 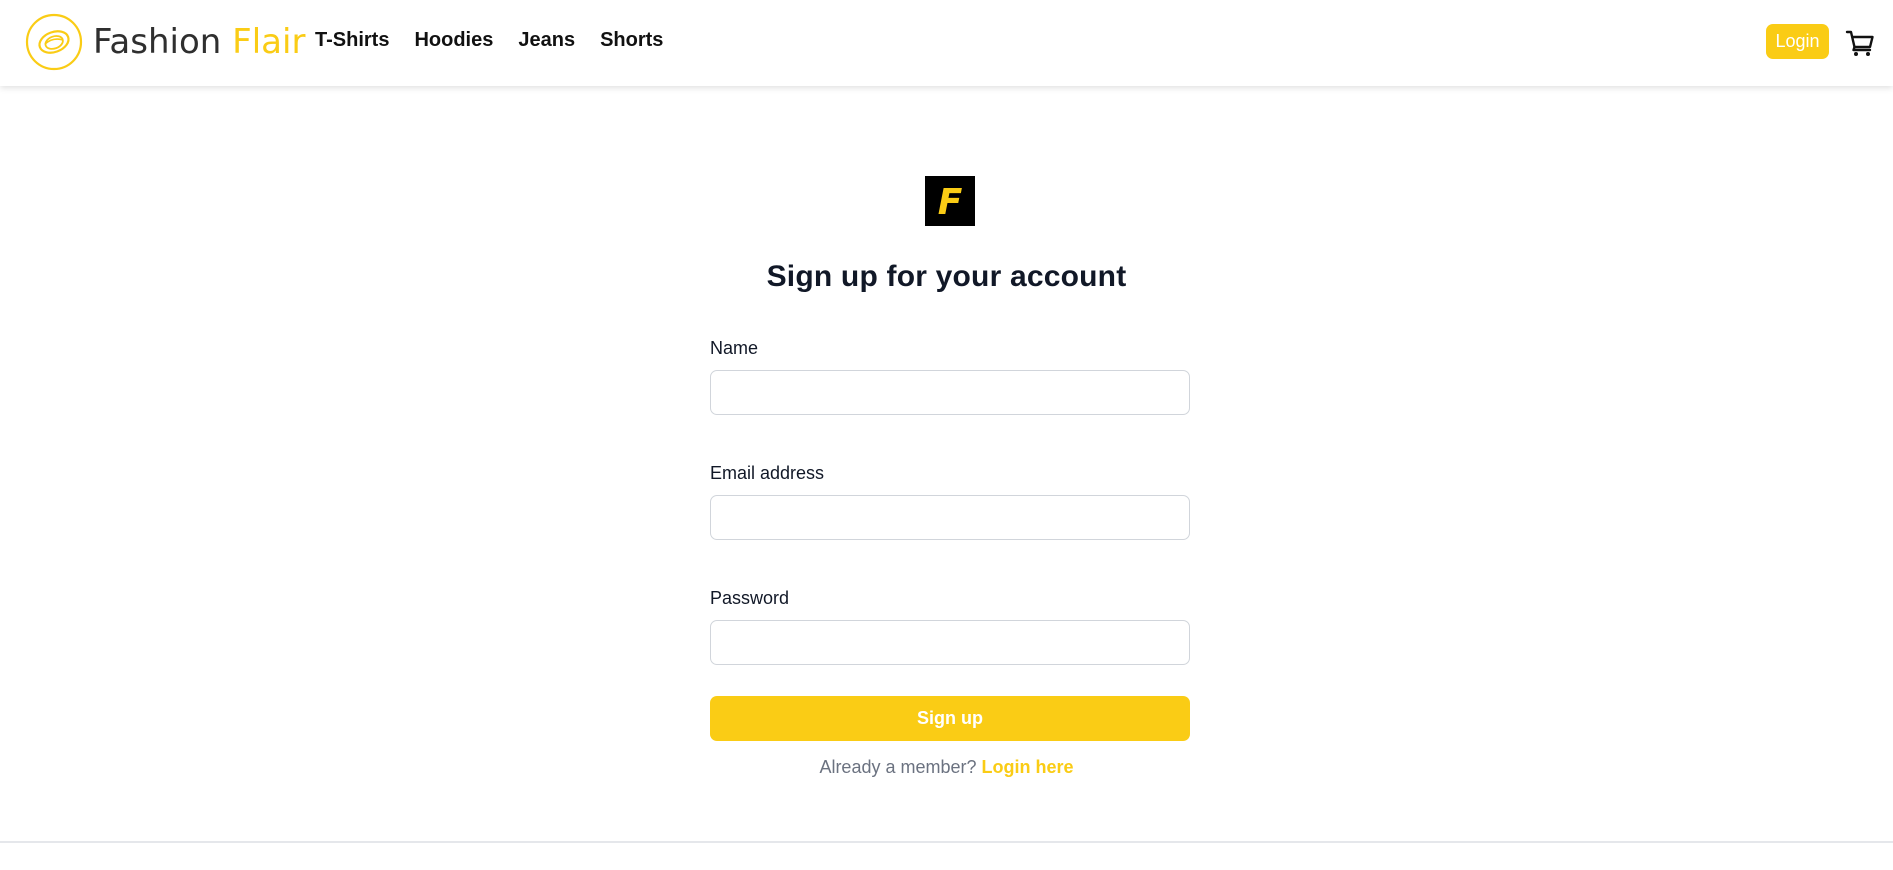 I want to click on name-label: Name, so click(x=734, y=348).